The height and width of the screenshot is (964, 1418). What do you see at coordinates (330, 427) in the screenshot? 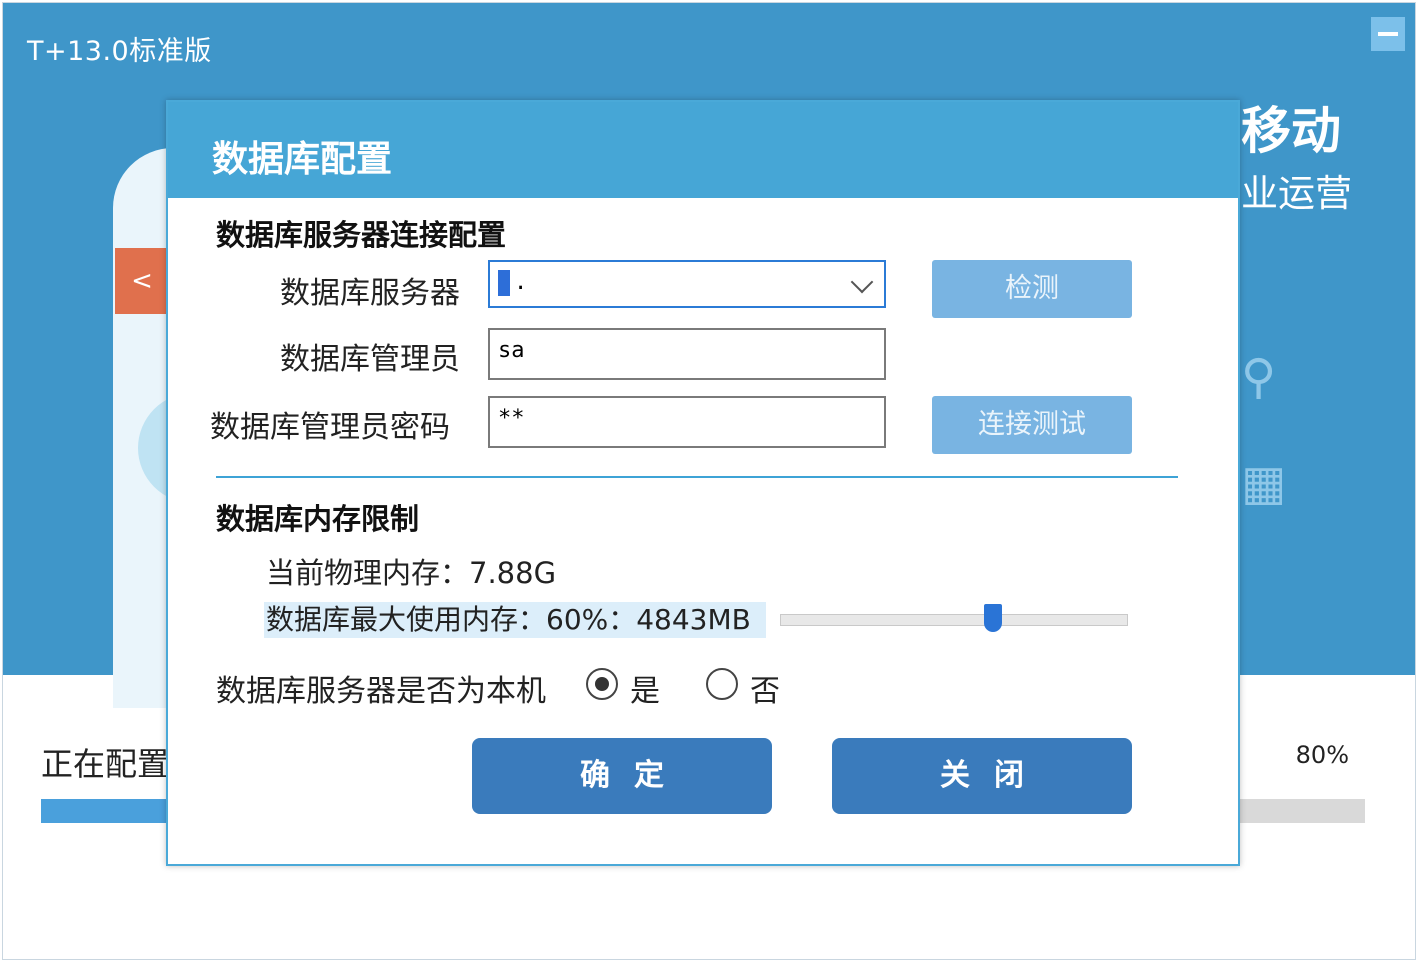
I see `password-label: 数据库管理员密码` at bounding box center [330, 427].